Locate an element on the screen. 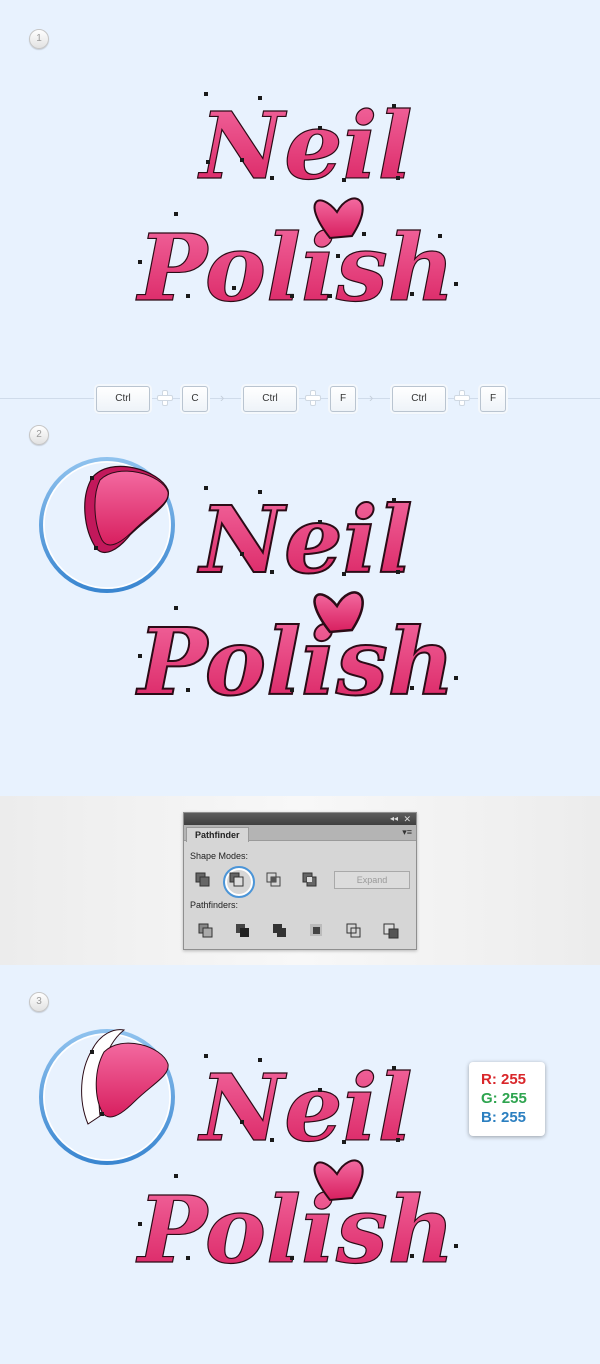  word-polish-1: Polish is located at coordinates (295, 268).